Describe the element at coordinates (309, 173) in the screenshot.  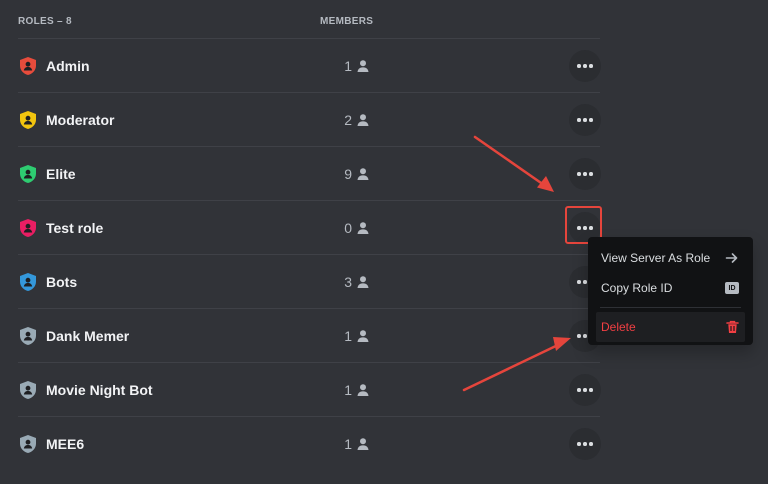
I see `role-row: Elite 9` at that location.